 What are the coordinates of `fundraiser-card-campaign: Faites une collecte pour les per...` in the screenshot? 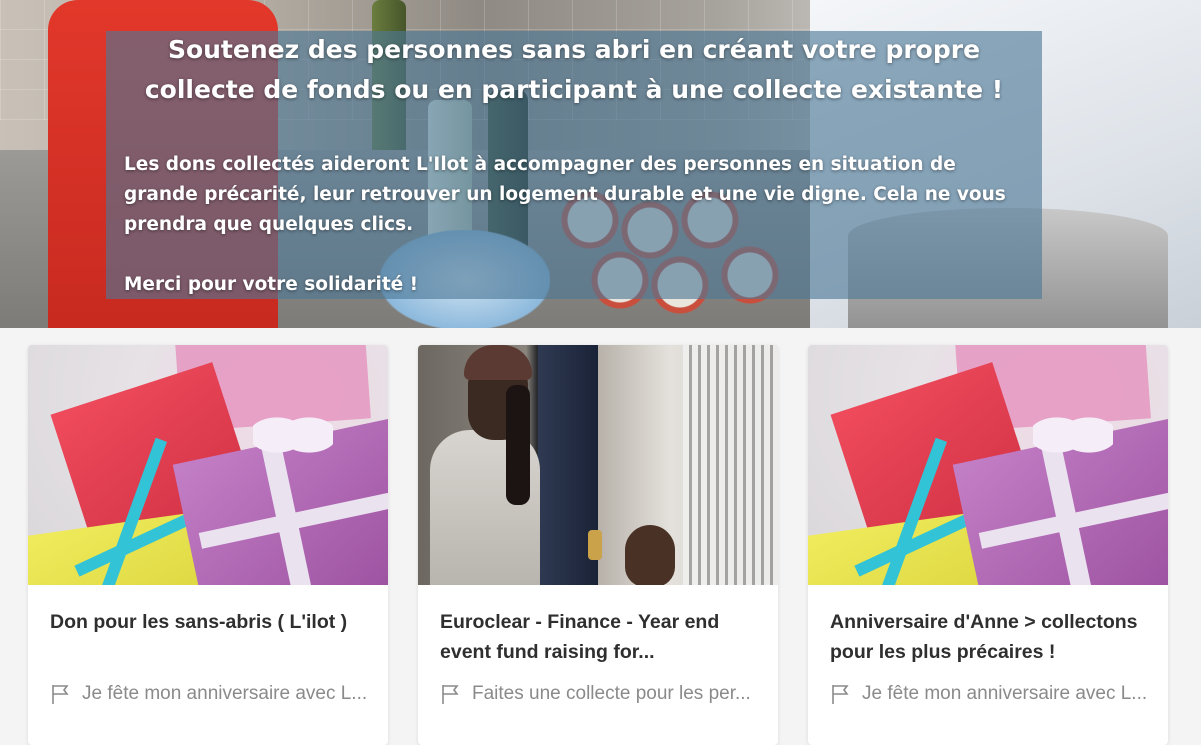 It's located at (605, 694).